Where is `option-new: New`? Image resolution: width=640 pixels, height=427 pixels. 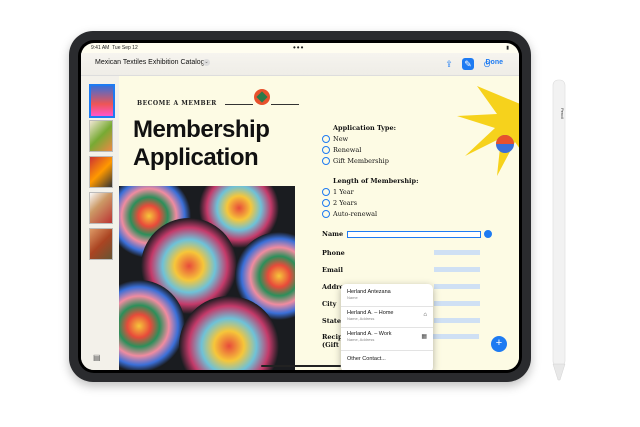
option-new: New is located at coordinates (341, 139).